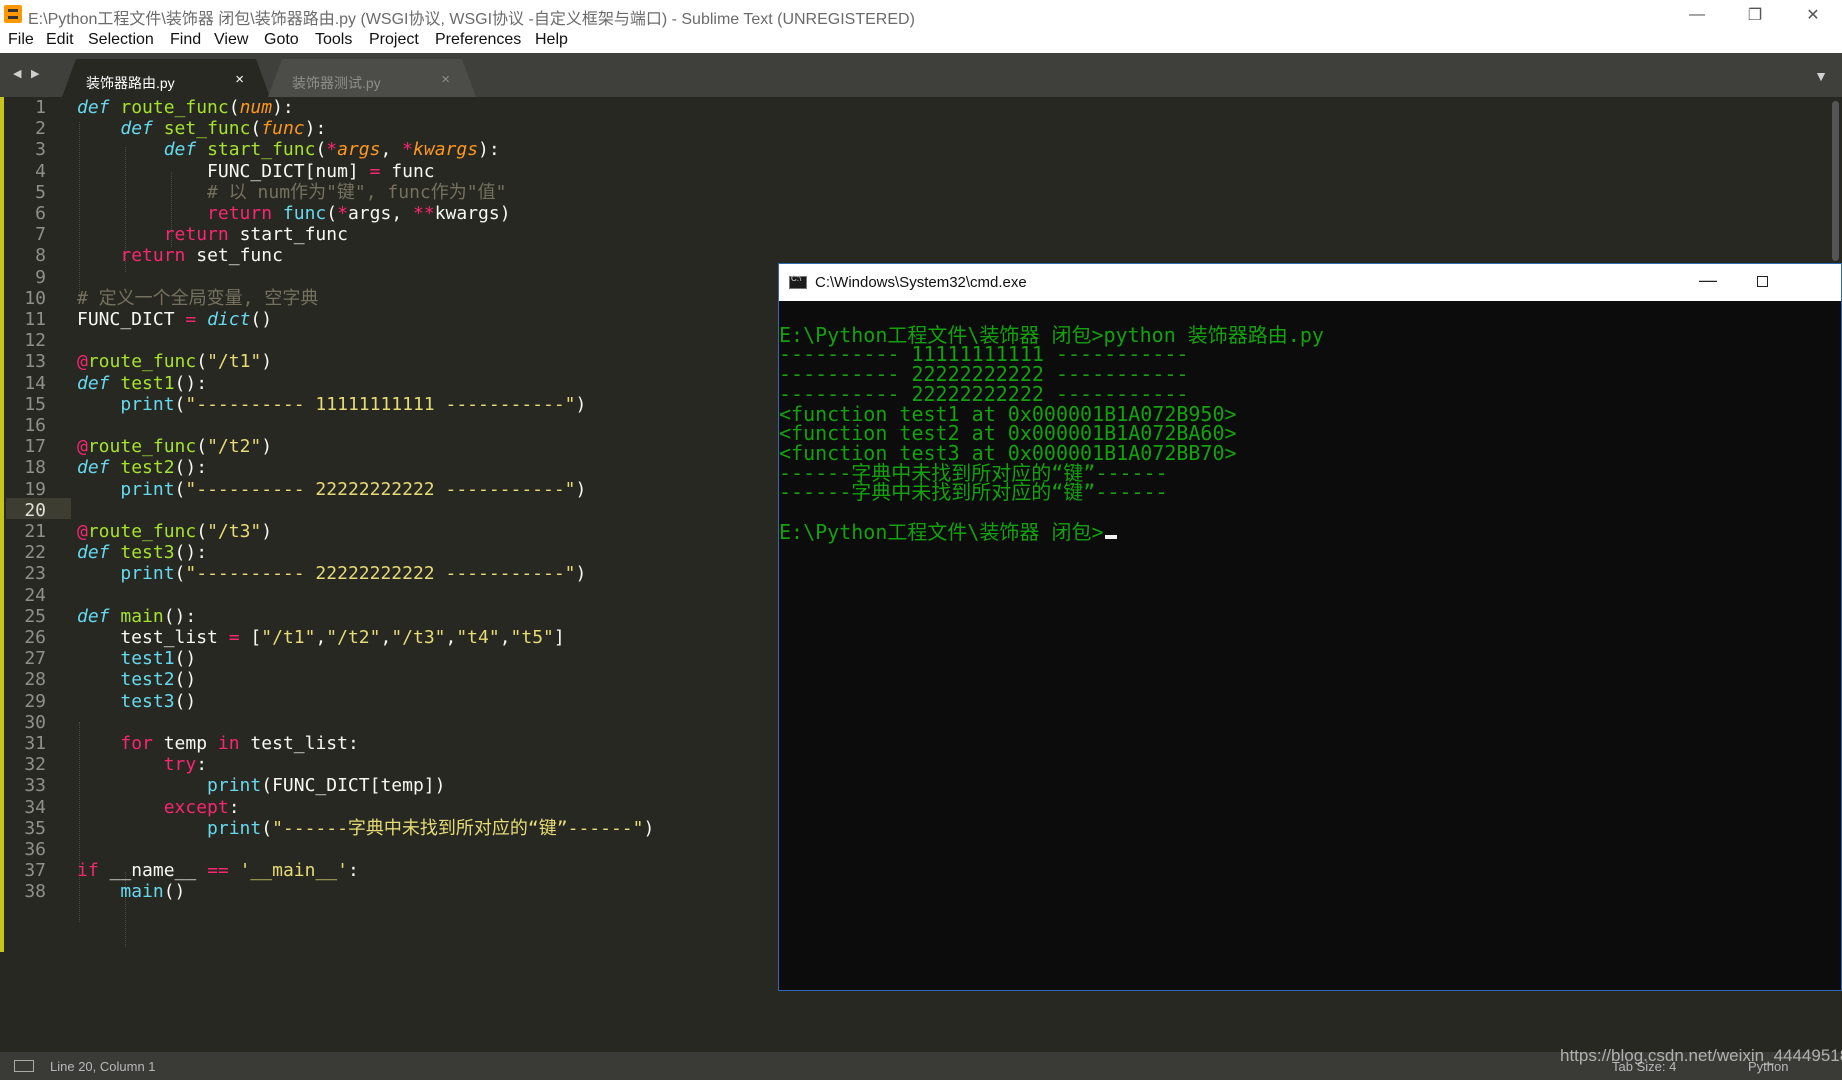  What do you see at coordinates (130, 83) in the screenshot?
I see `tab-label: 装饰器路由.py` at bounding box center [130, 83].